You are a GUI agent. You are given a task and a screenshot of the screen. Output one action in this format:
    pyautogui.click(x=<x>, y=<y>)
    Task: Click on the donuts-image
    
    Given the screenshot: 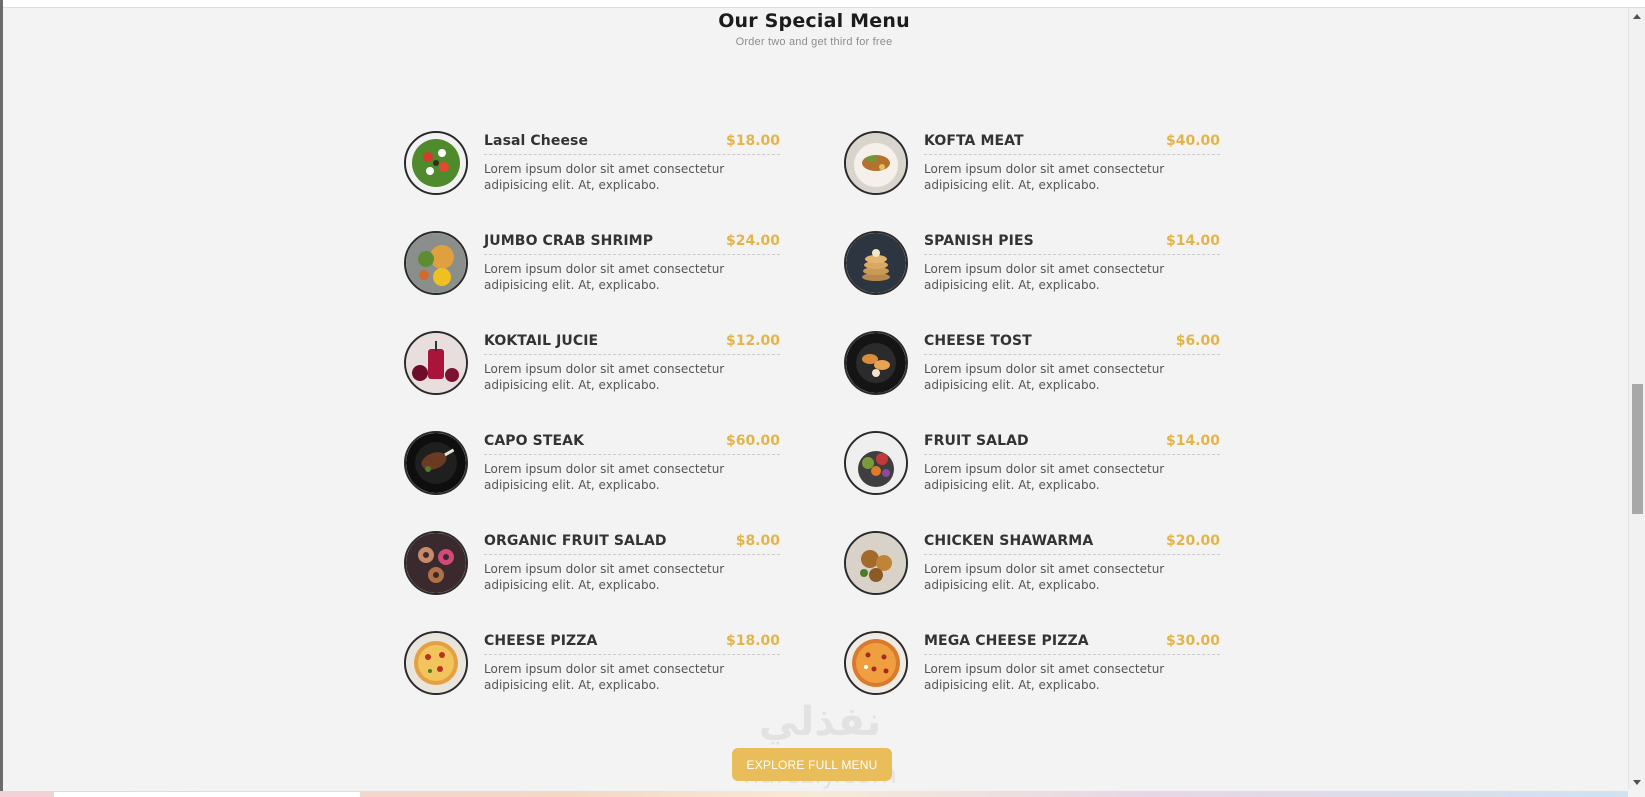 What is the action you would take?
    pyautogui.click(x=436, y=563)
    